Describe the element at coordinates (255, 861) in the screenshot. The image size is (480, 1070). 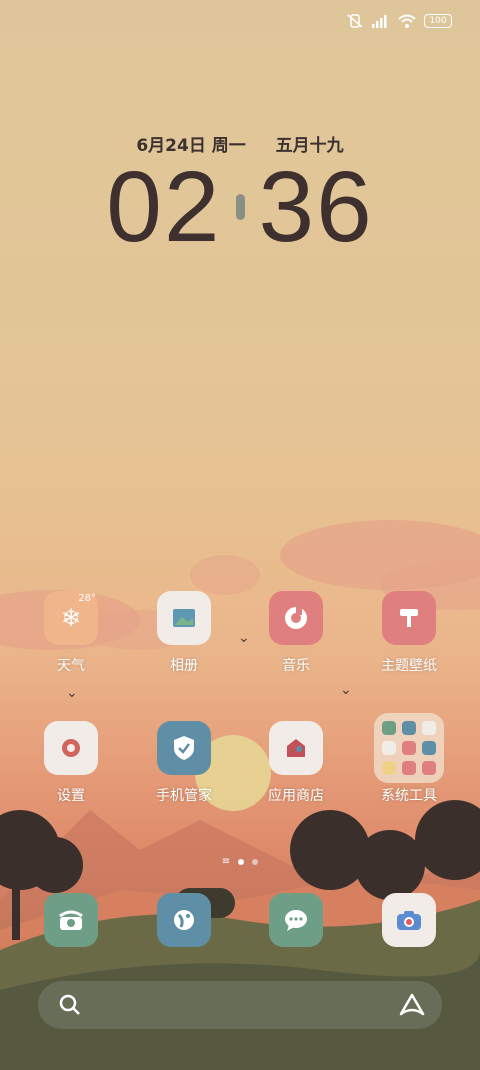
I see `page-dot` at that location.